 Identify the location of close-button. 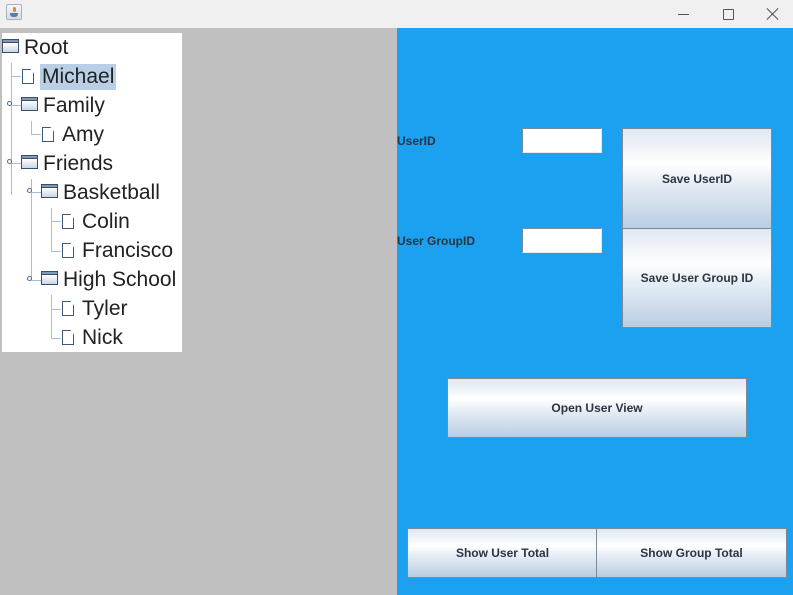
(771, 14).